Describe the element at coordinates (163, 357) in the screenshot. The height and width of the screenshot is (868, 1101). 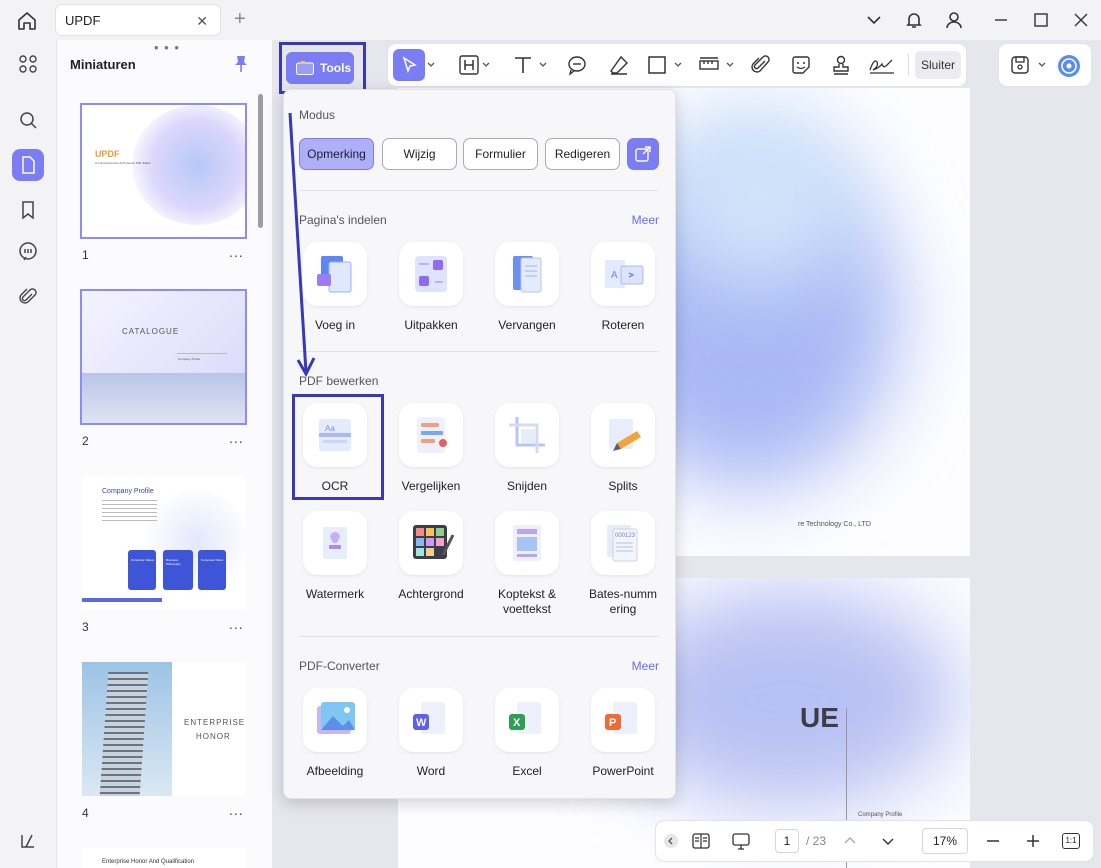
I see `thumbnail-page-2: CATALOGUE Company Profile` at that location.